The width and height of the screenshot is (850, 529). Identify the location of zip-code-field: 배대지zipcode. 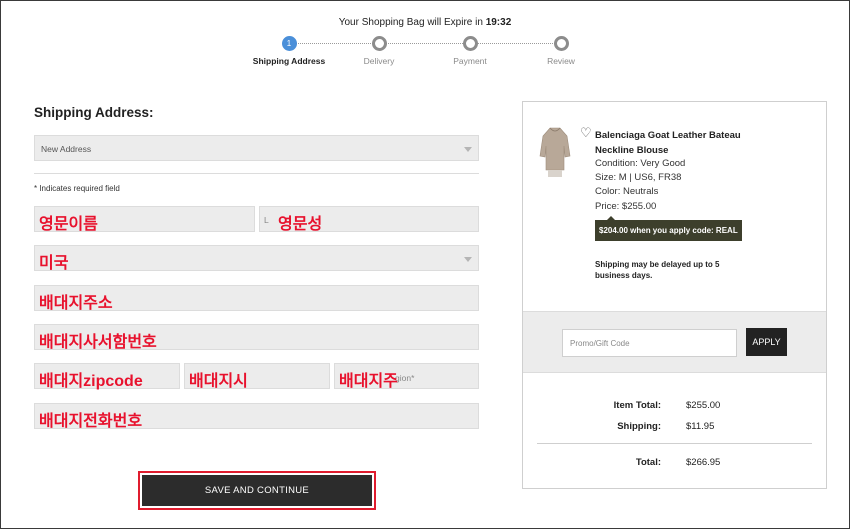
(107, 376).